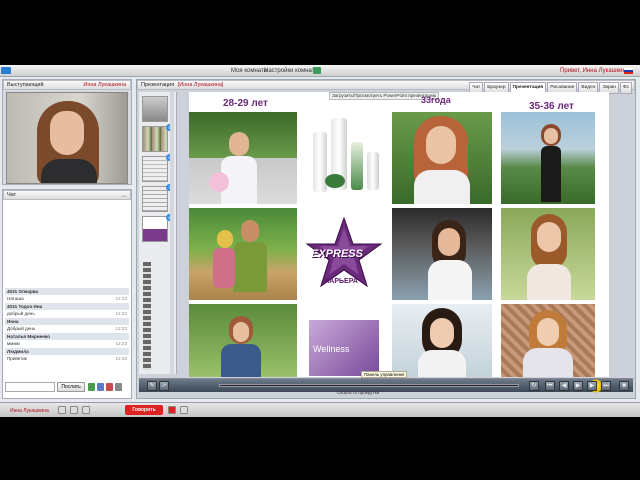  What do you see at coordinates (152, 386) in the screenshot?
I see `draw-tool-icon: ✎` at bounding box center [152, 386].